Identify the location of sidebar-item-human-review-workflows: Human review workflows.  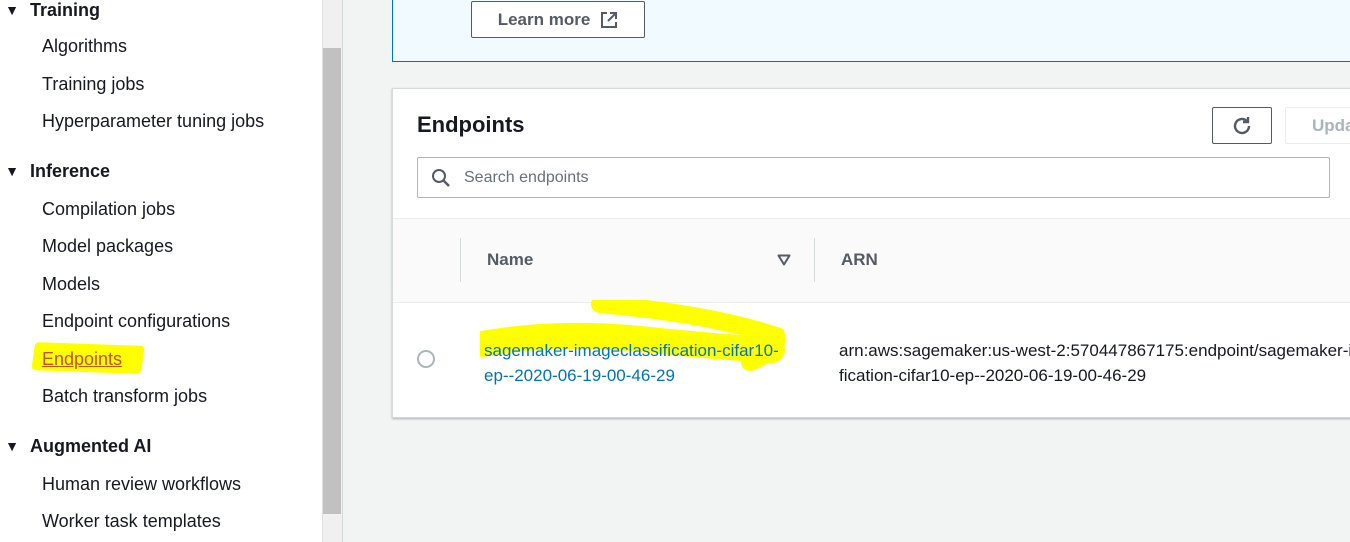
(141, 484).